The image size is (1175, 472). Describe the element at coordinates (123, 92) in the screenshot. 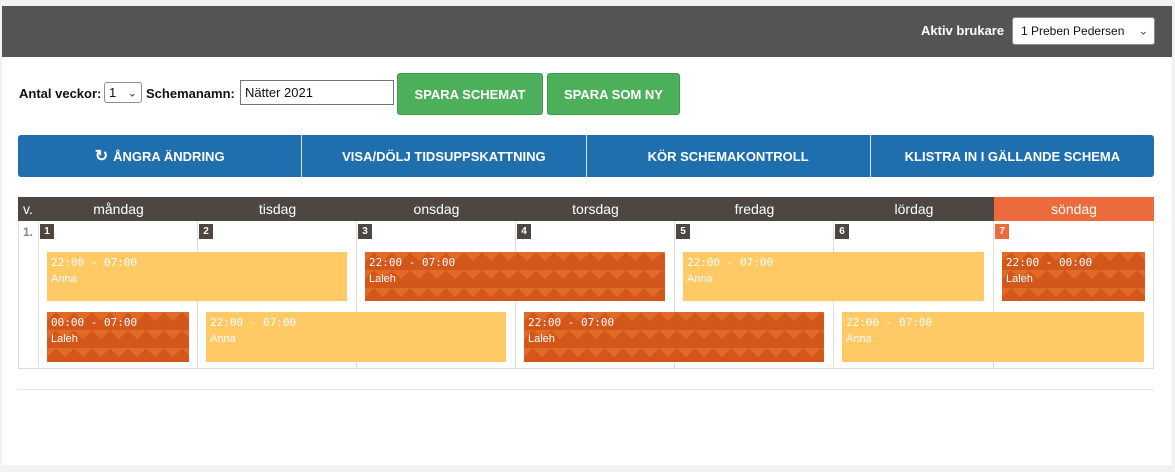

I see `weeks-select: 1 ⌄` at that location.